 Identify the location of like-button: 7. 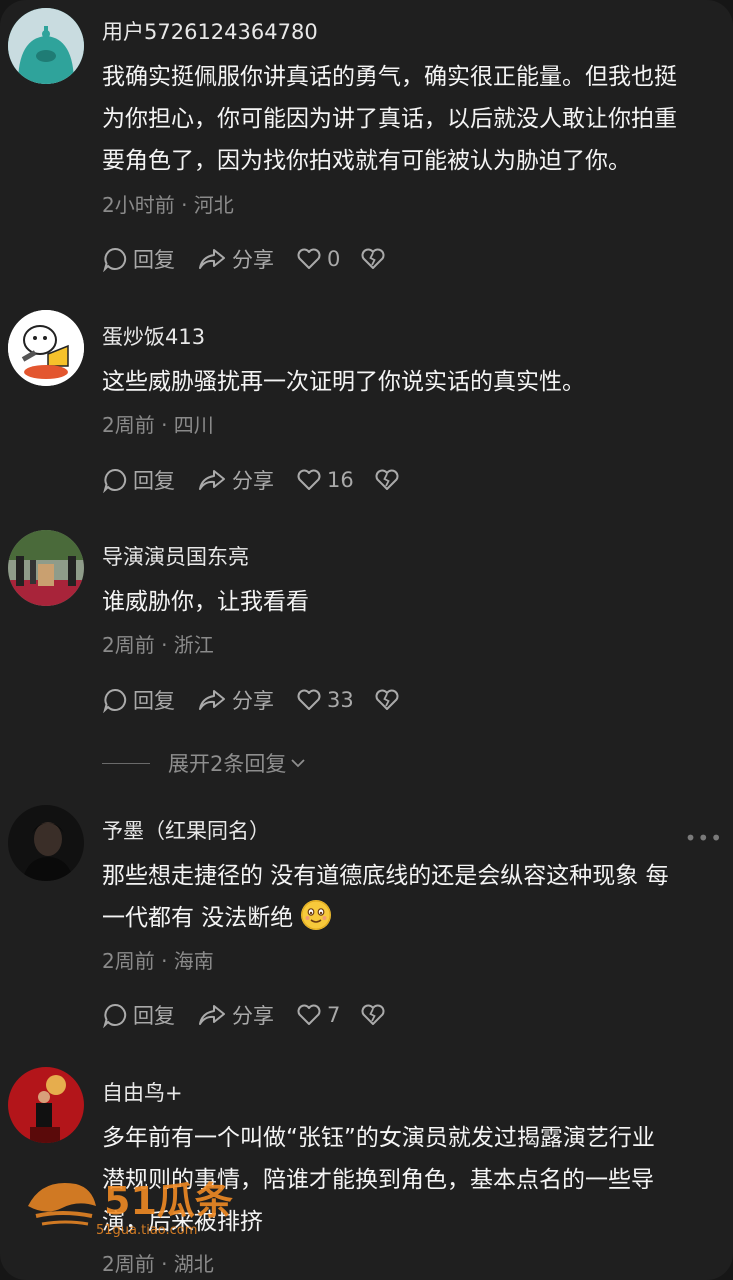
(318, 1015).